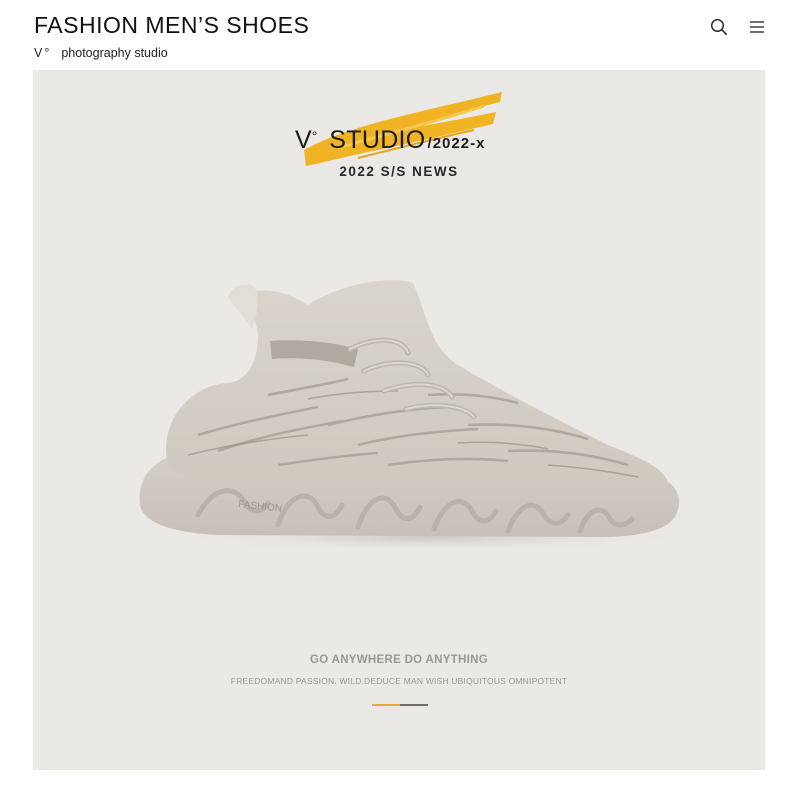 Image resolution: width=800 pixels, height=800 pixels. I want to click on studio-mark: V, so click(303, 140).